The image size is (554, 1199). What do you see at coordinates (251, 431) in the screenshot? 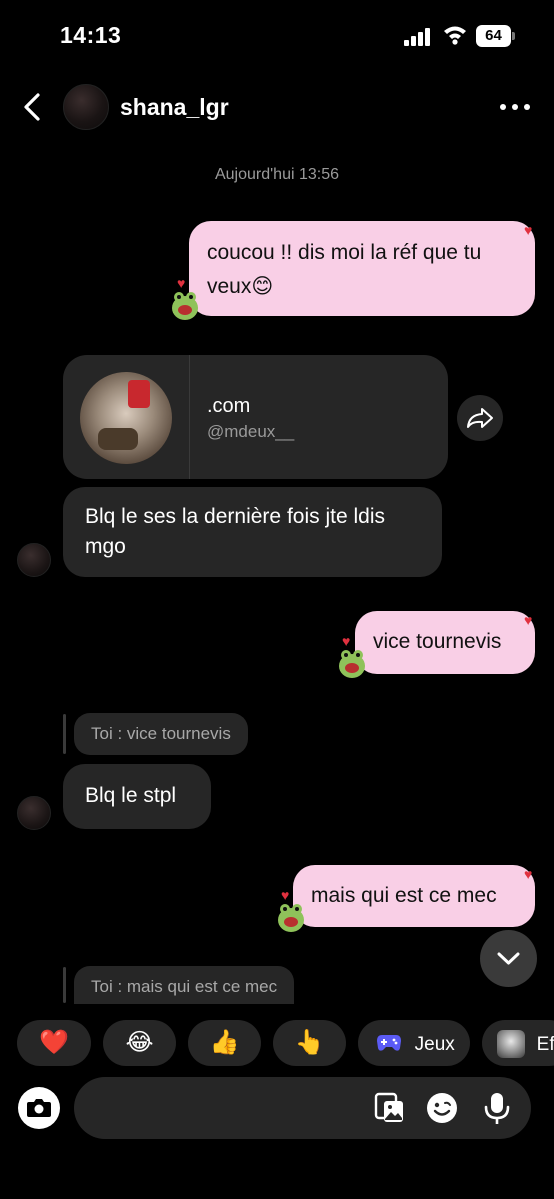
I see `profile-share-handle: @mdeux__` at bounding box center [251, 431].